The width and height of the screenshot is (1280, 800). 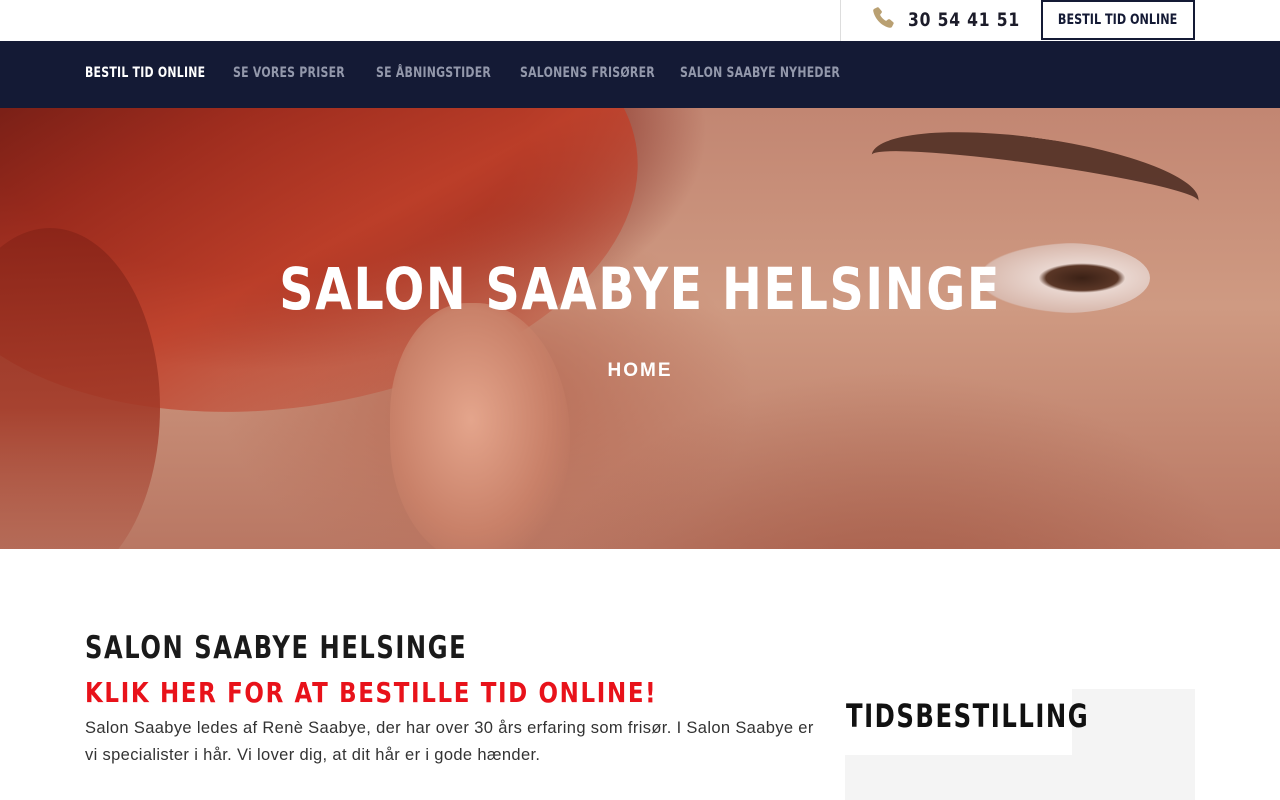 I want to click on booking-widget: TIDSBESTILLING, so click(x=1020, y=744).